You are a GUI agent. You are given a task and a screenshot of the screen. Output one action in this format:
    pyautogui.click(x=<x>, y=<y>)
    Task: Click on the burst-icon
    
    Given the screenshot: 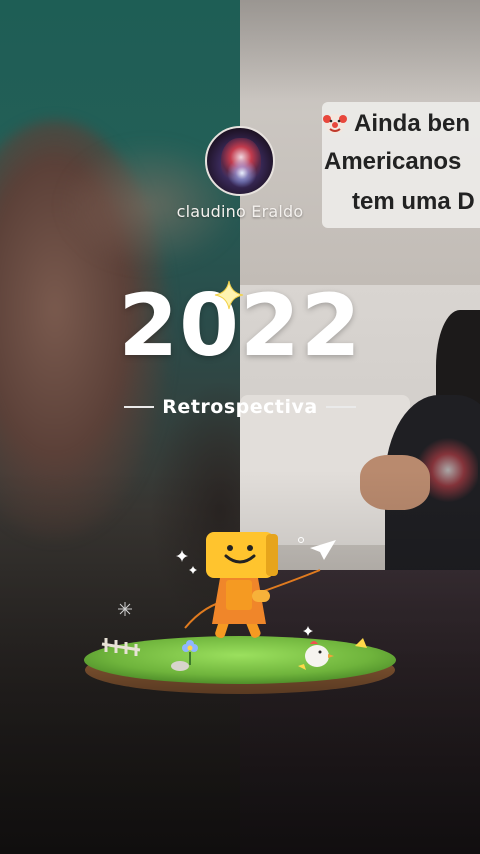 What is the action you would take?
    pyautogui.click(x=125, y=609)
    